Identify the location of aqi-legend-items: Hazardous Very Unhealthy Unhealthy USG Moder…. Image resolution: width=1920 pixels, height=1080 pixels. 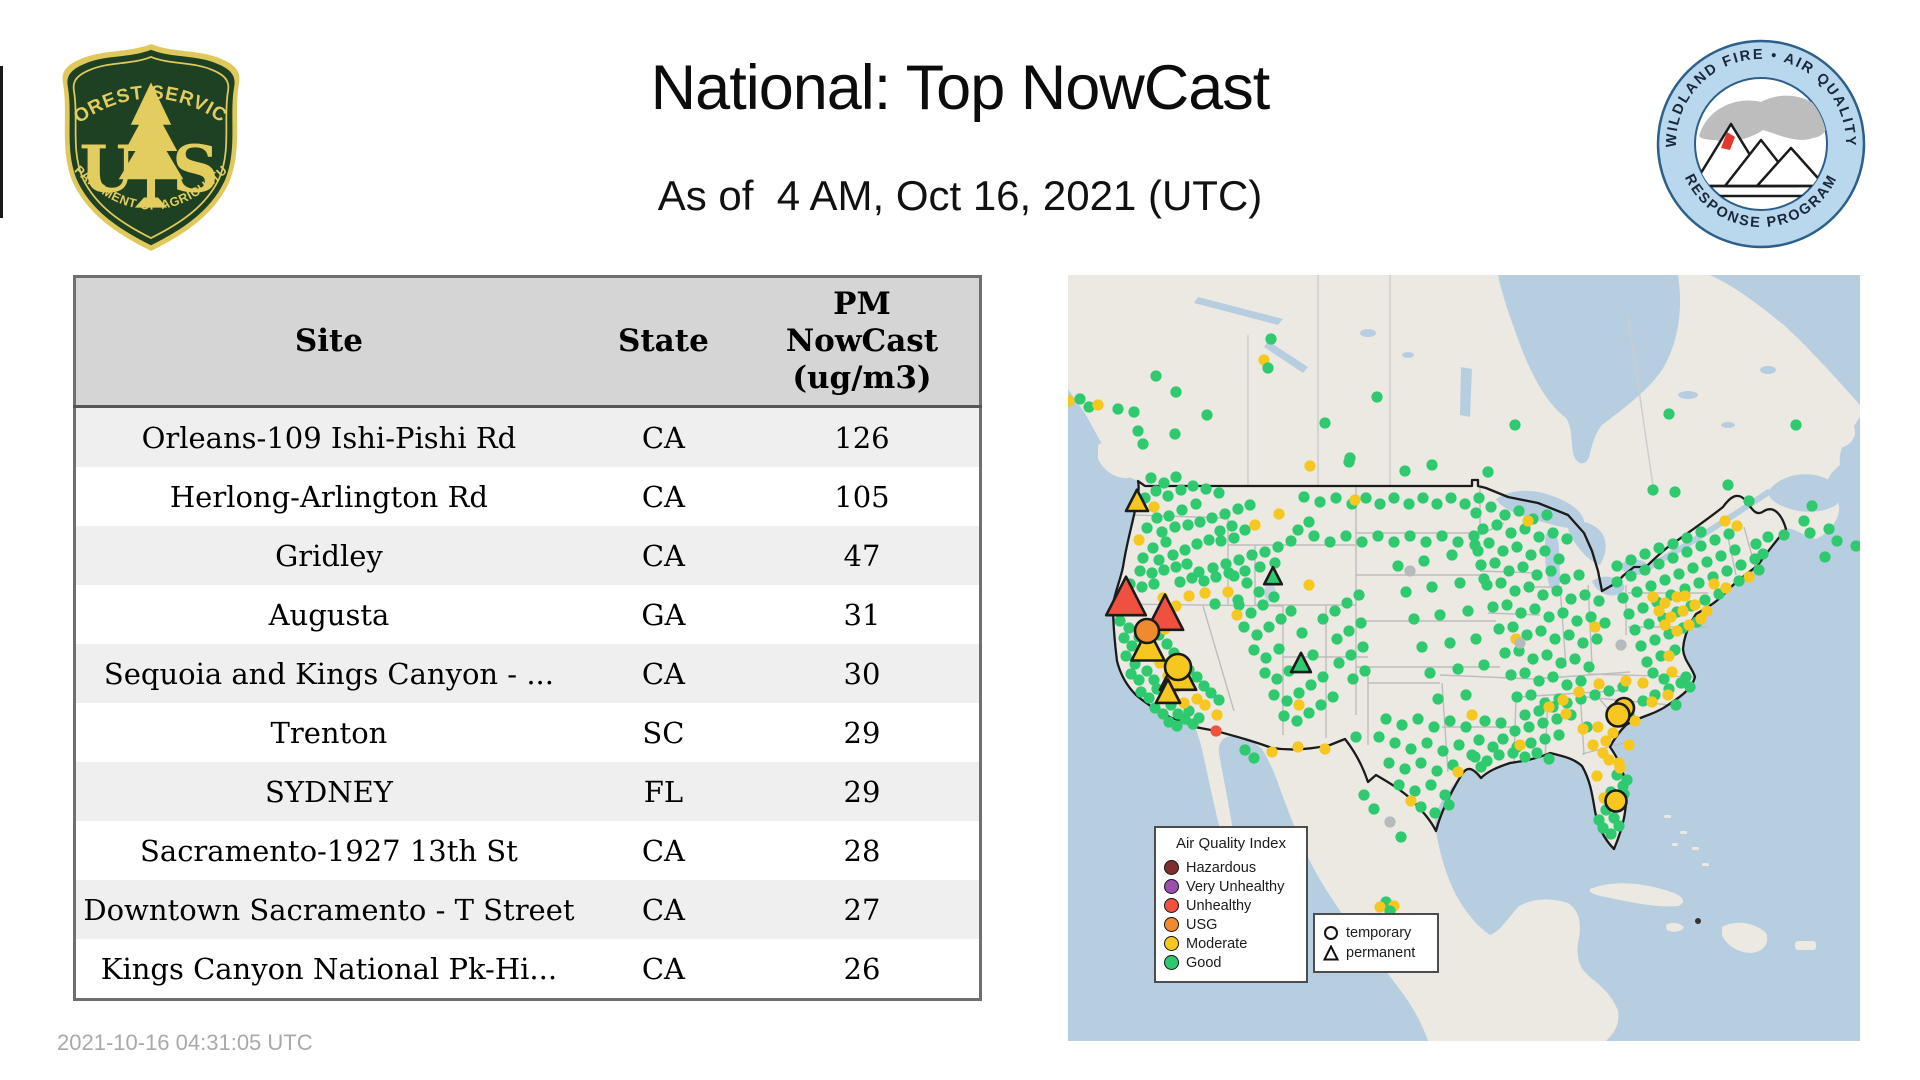
(1231, 915).